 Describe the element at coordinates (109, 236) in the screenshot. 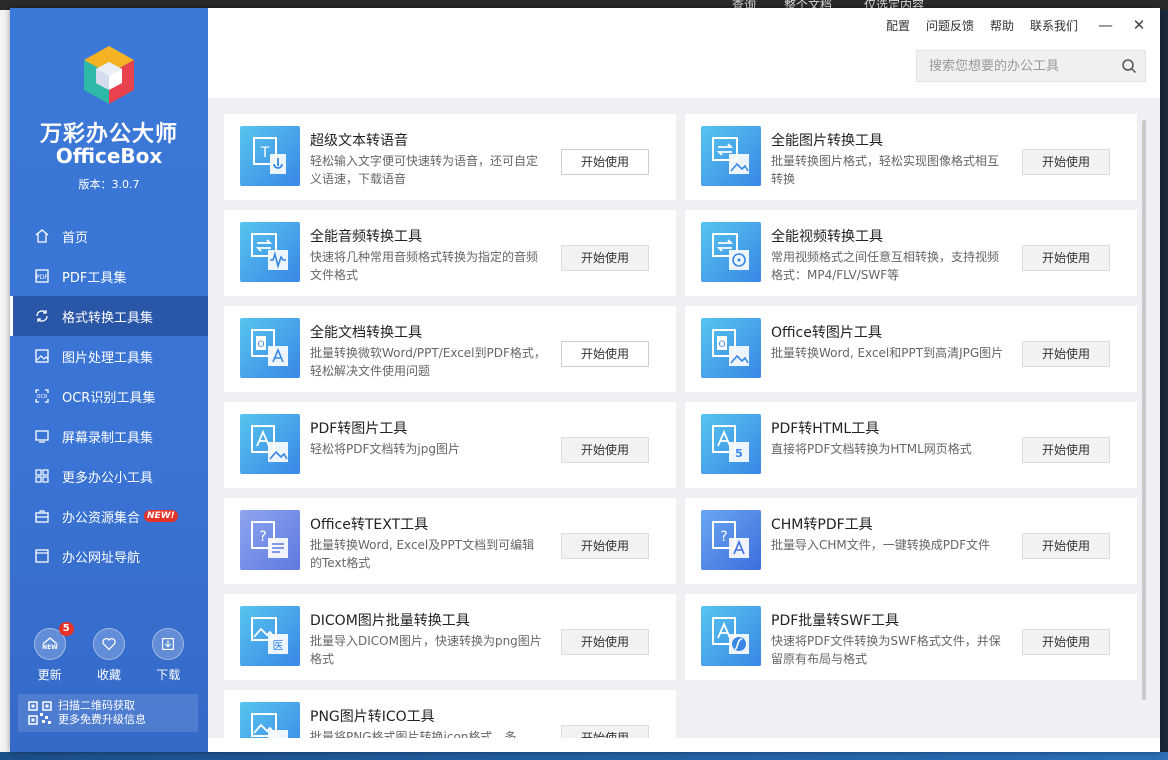

I see `sidebar-item-home: 首页` at that location.